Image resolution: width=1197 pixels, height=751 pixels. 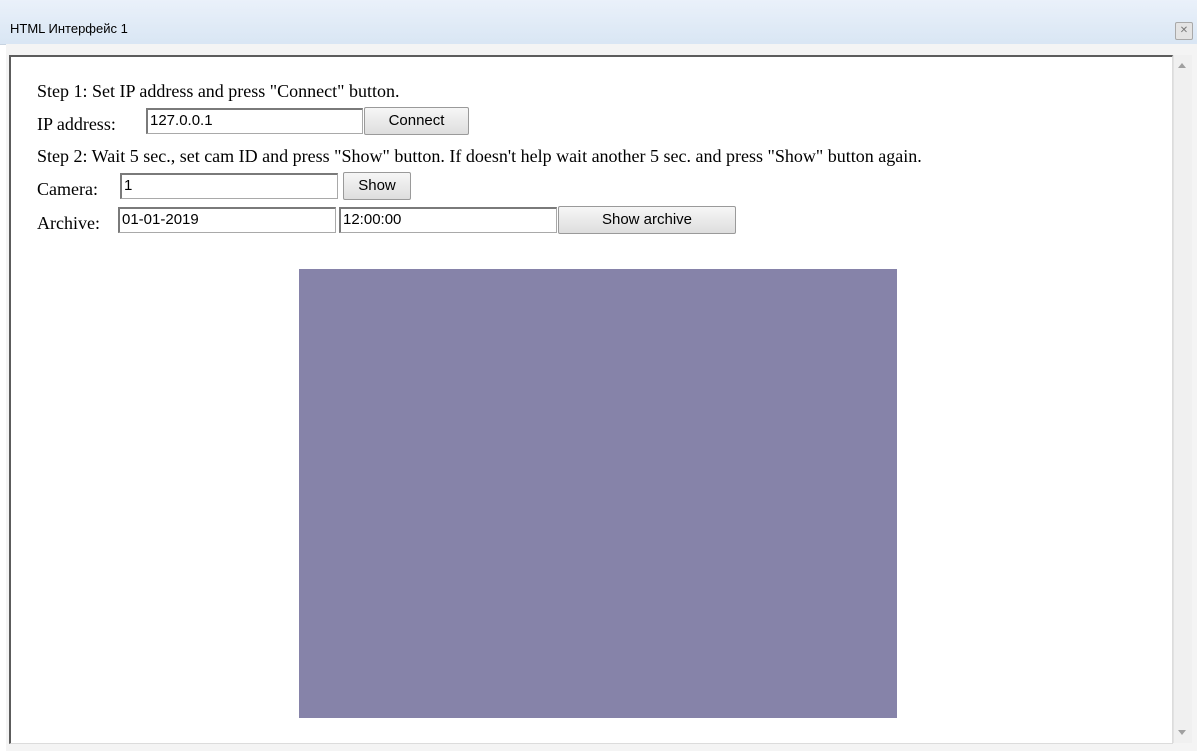 What do you see at coordinates (377, 186) in the screenshot?
I see `show-button: Show` at bounding box center [377, 186].